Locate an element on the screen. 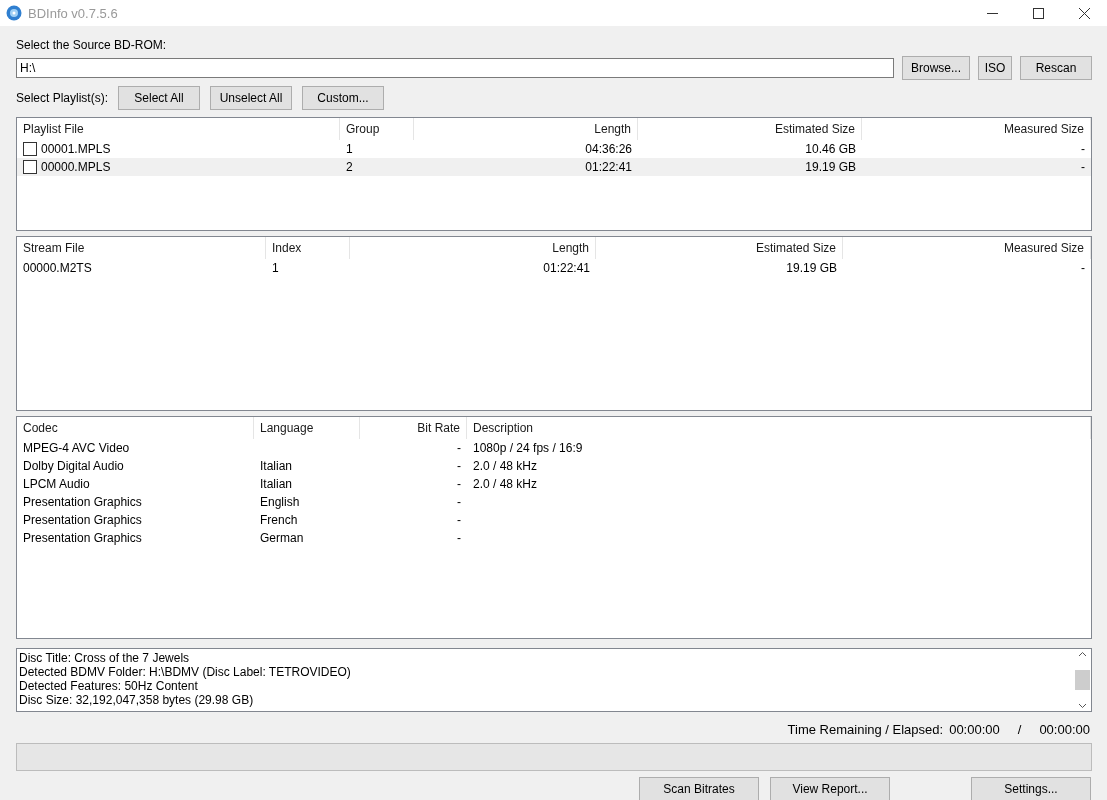 This screenshot has height=800, width=1107. table-cell: 00000.M2TS is located at coordinates (57, 268).